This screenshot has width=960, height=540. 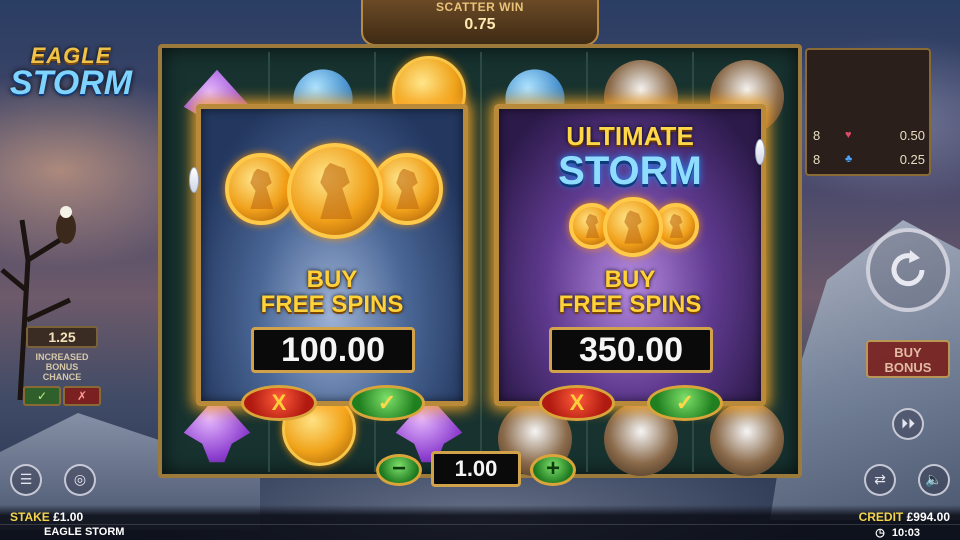 I want to click on credit-display: CREDIT £994.00, so click(x=904, y=517).